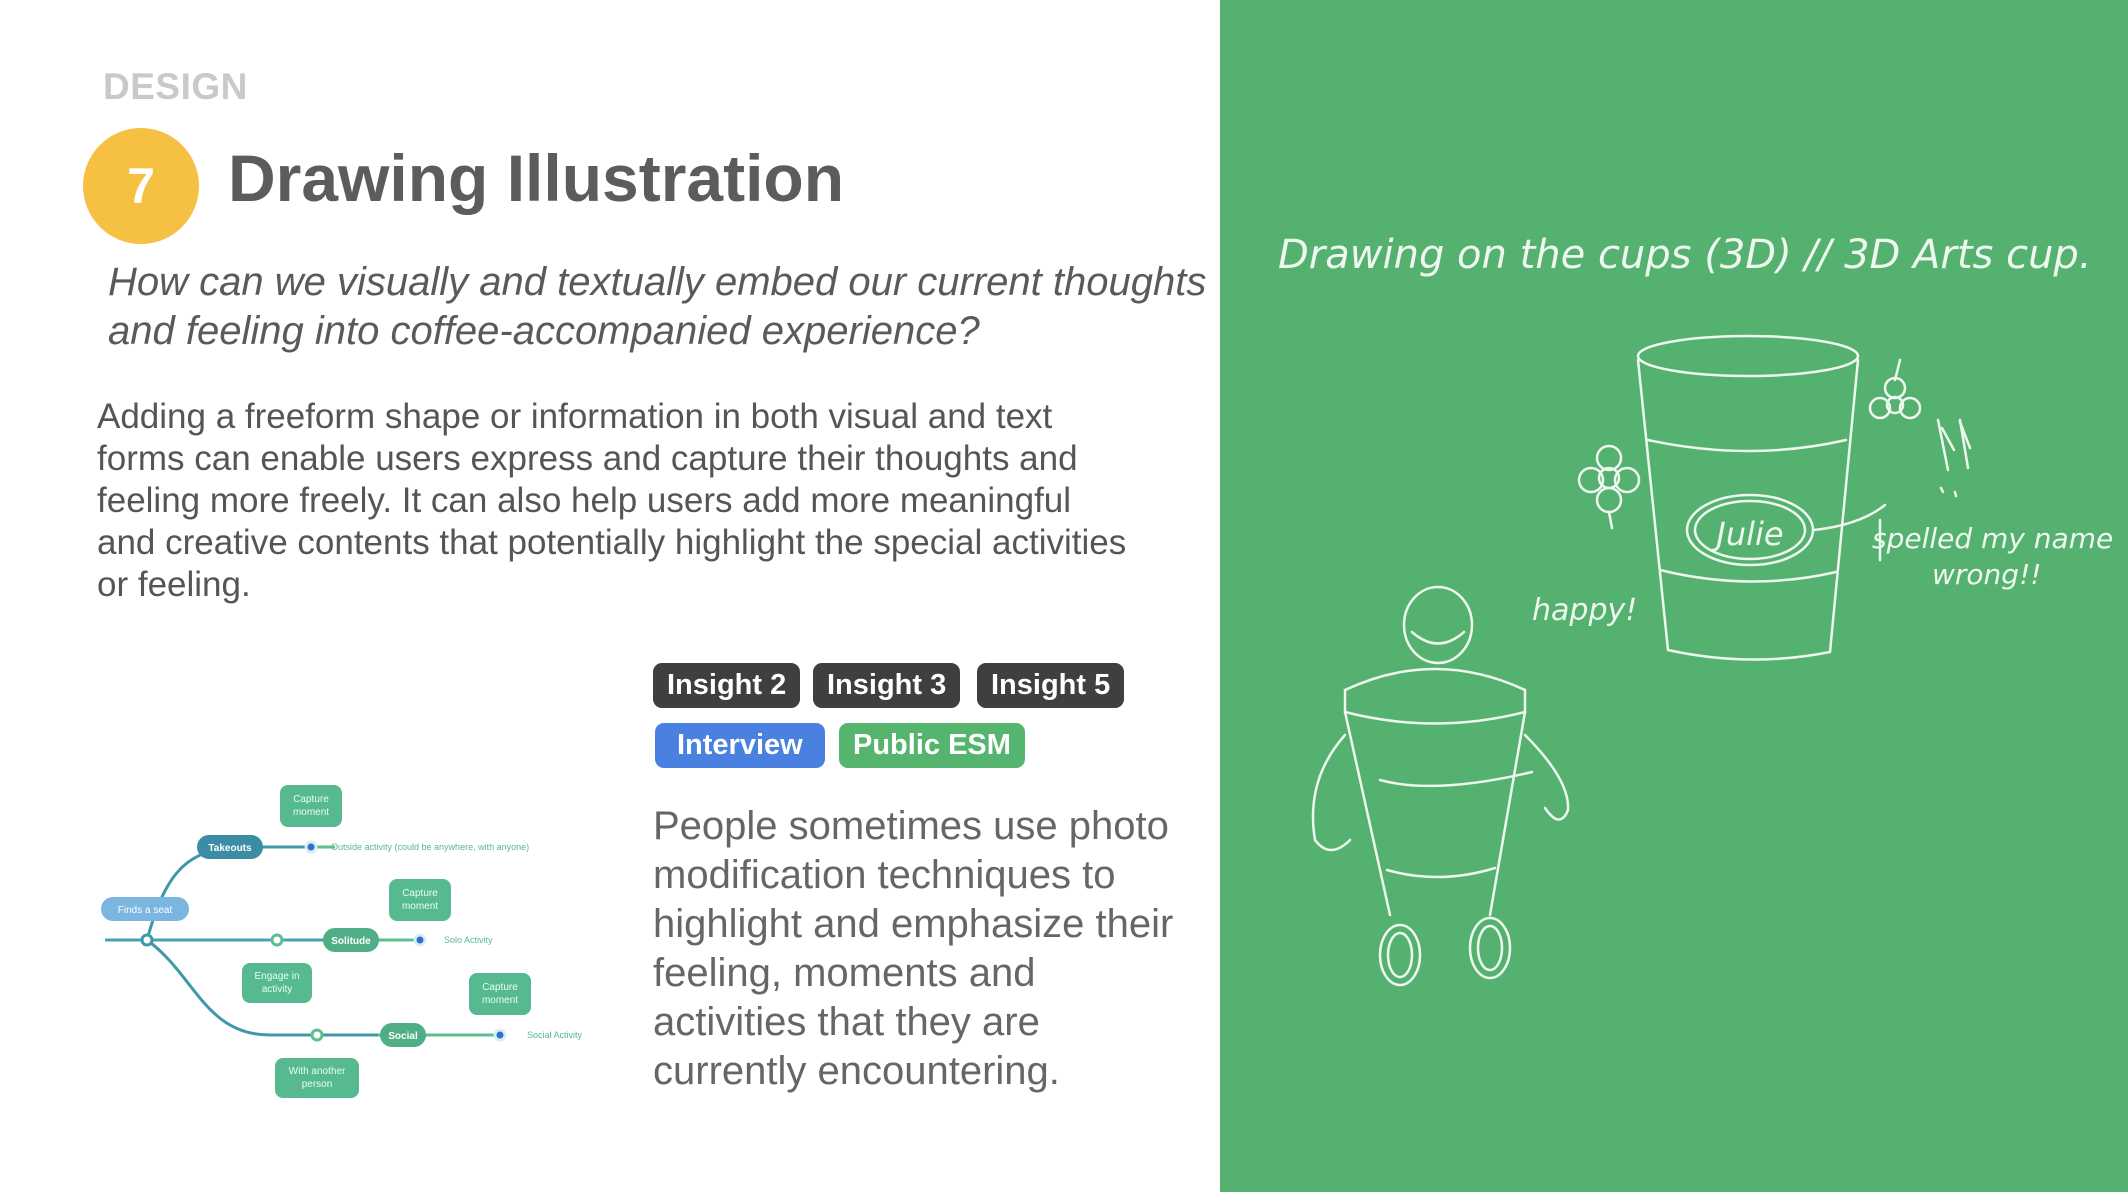  I want to click on node-start, so click(147, 940).